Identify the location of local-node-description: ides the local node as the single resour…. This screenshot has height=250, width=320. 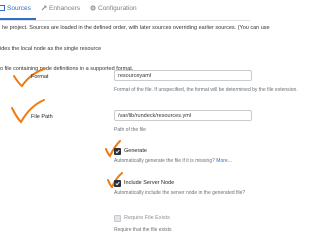
(51, 49).